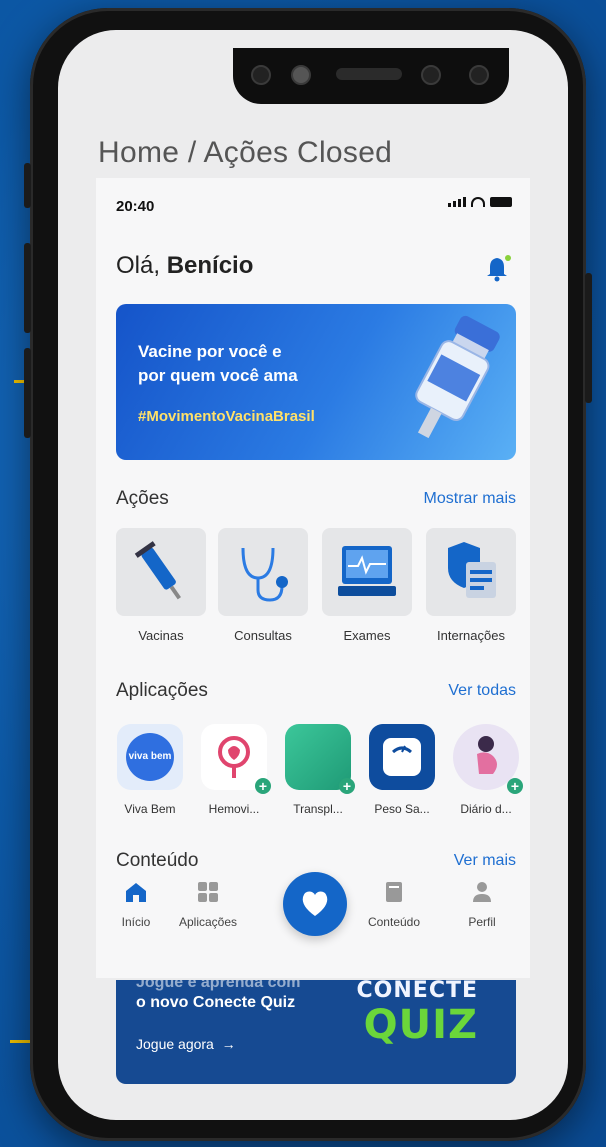  I want to click on nav-profile: Perfil, so click(482, 904).